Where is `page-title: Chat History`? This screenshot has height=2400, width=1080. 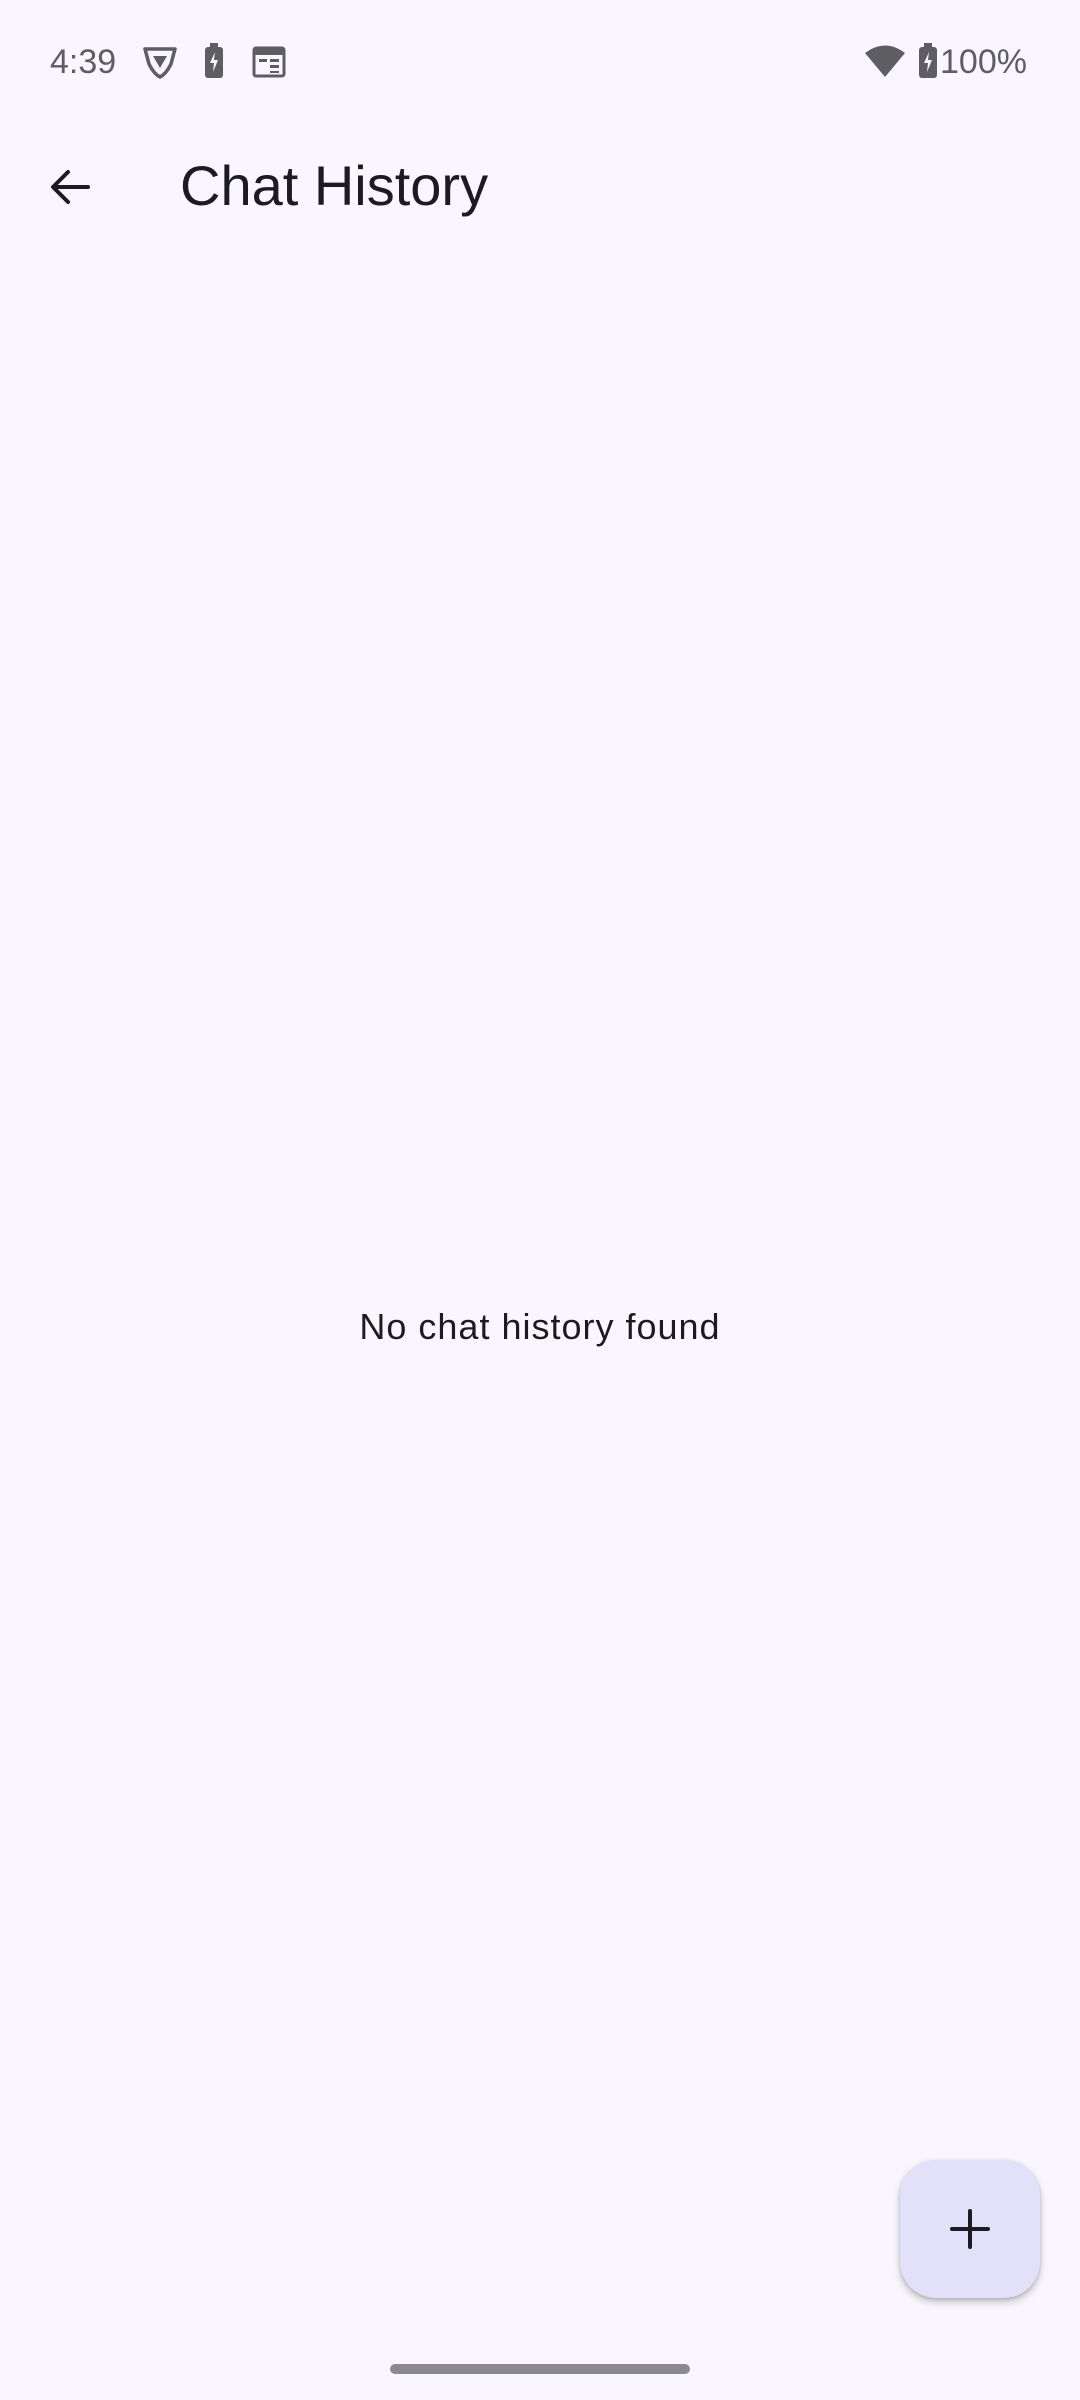 page-title: Chat History is located at coordinates (334, 185).